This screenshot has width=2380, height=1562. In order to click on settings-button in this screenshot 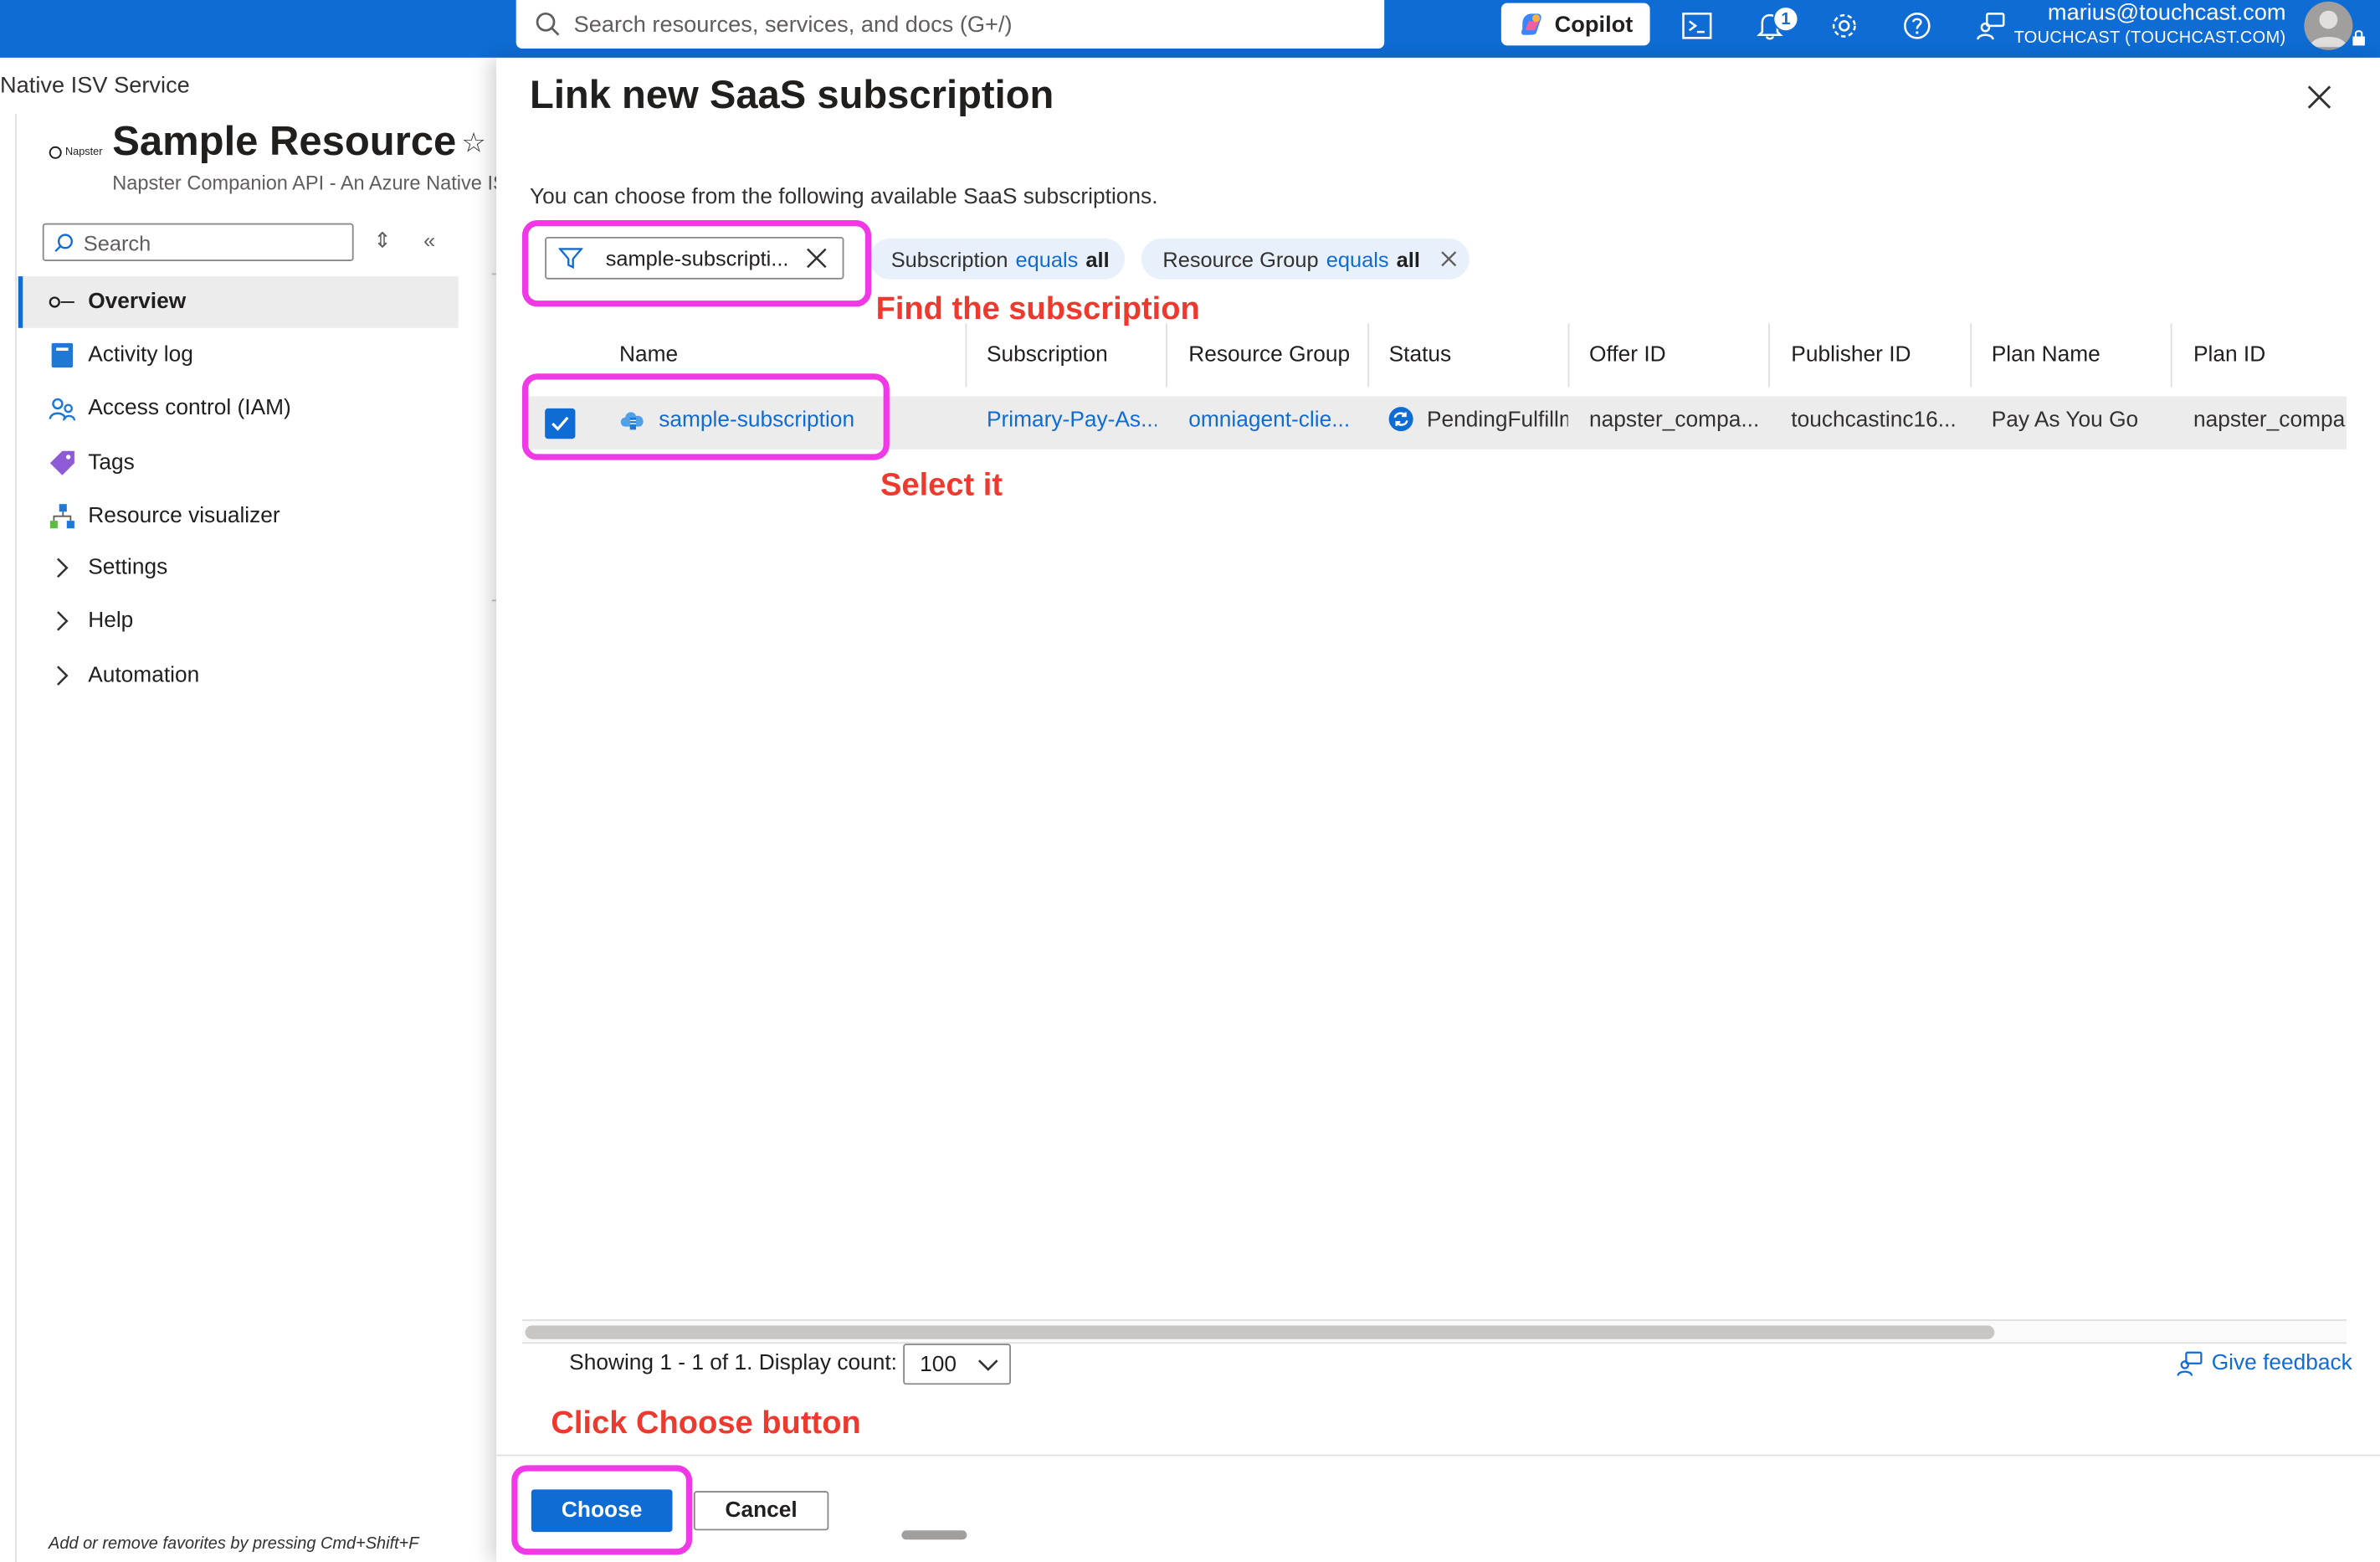, I will do `click(1844, 25)`.